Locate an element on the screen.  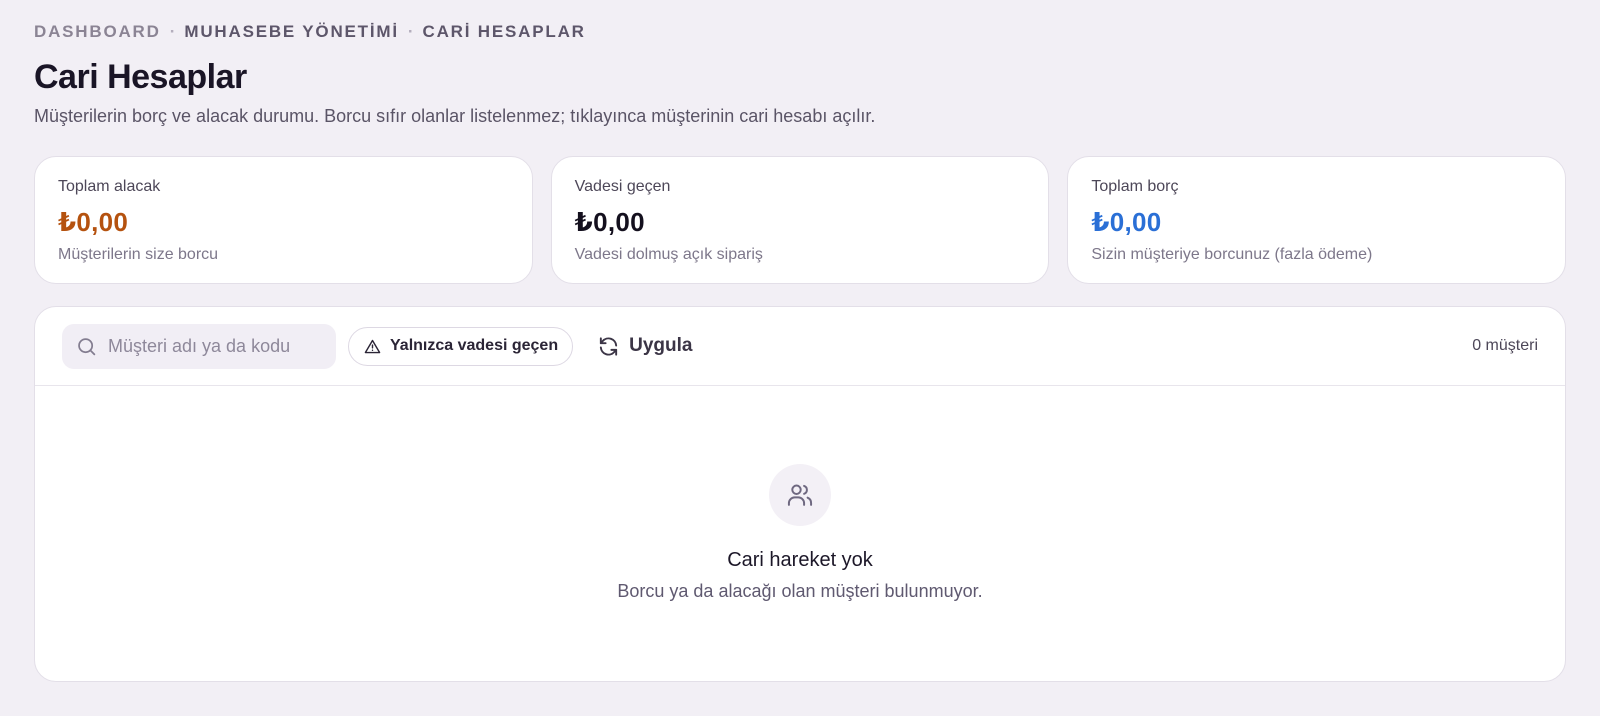
apply-label: Uygula is located at coordinates (661, 345).